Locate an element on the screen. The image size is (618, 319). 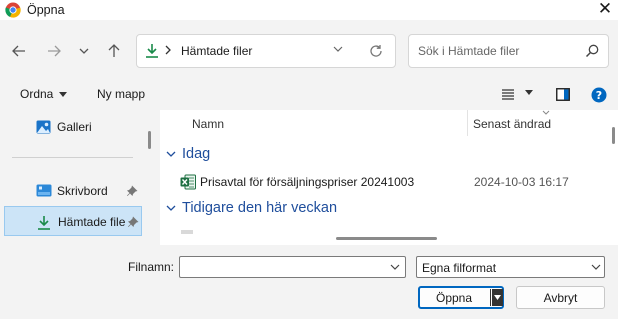
sort-indicator-icon is located at coordinates (546, 112).